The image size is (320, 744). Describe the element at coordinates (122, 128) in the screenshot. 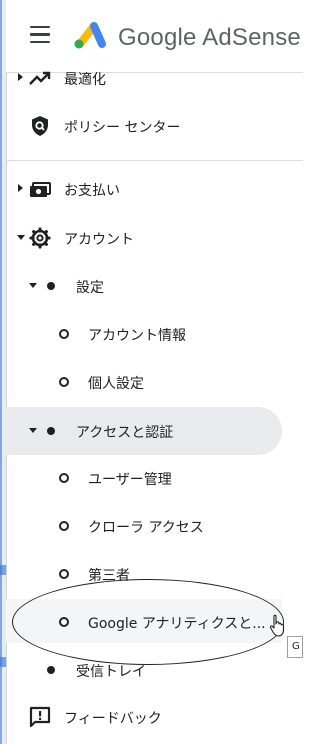

I see `sidebar-item-label: ポリシー センター` at that location.